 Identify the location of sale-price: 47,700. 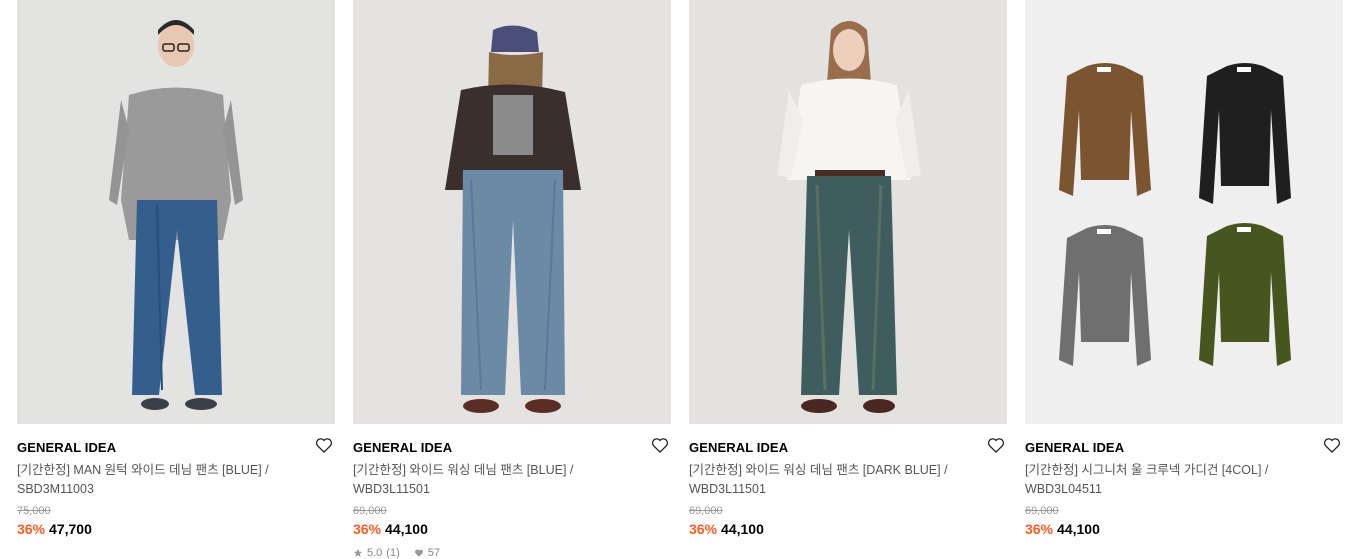
(70, 529).